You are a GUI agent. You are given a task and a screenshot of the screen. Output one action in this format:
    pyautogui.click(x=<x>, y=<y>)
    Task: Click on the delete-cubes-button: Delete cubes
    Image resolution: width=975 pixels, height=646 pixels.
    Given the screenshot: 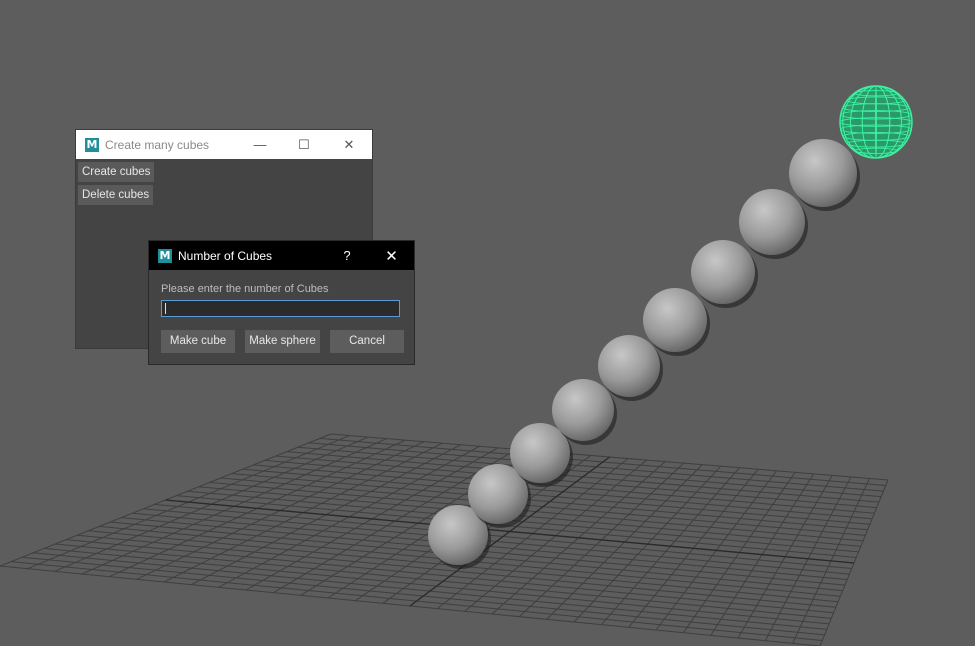 What is the action you would take?
    pyautogui.click(x=116, y=195)
    